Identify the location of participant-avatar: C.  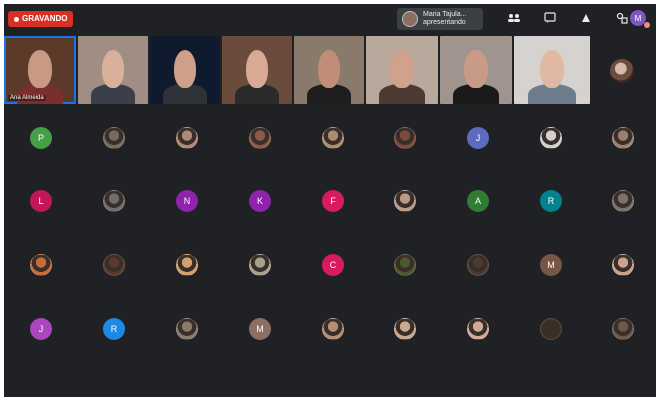
(333, 265).